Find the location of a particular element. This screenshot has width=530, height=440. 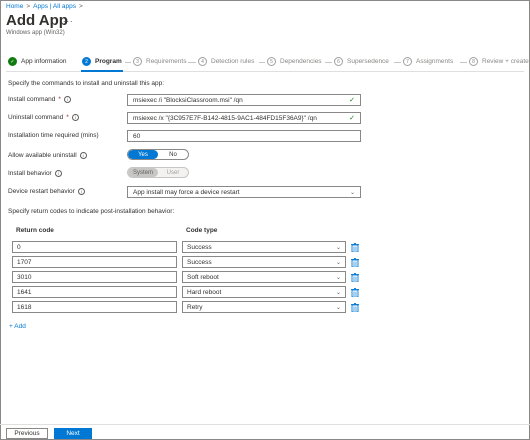

dropdown-value: Soft reboot is located at coordinates (203, 277).